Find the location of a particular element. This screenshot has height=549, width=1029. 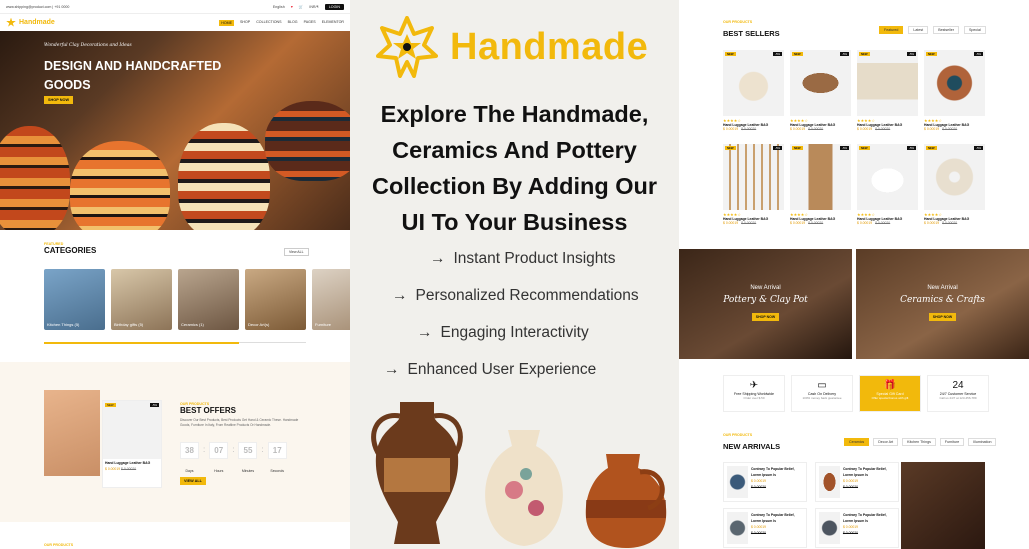

tab-illumination: Illumination is located at coordinates (982, 442).